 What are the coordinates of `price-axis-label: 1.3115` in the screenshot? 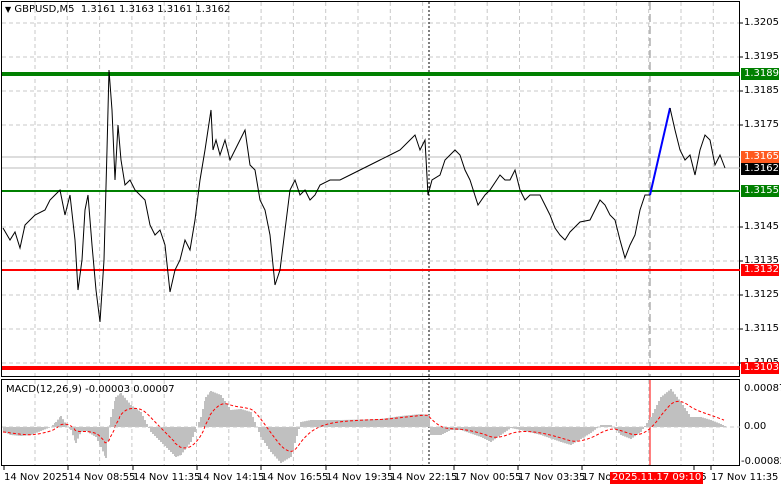 It's located at (761, 328).